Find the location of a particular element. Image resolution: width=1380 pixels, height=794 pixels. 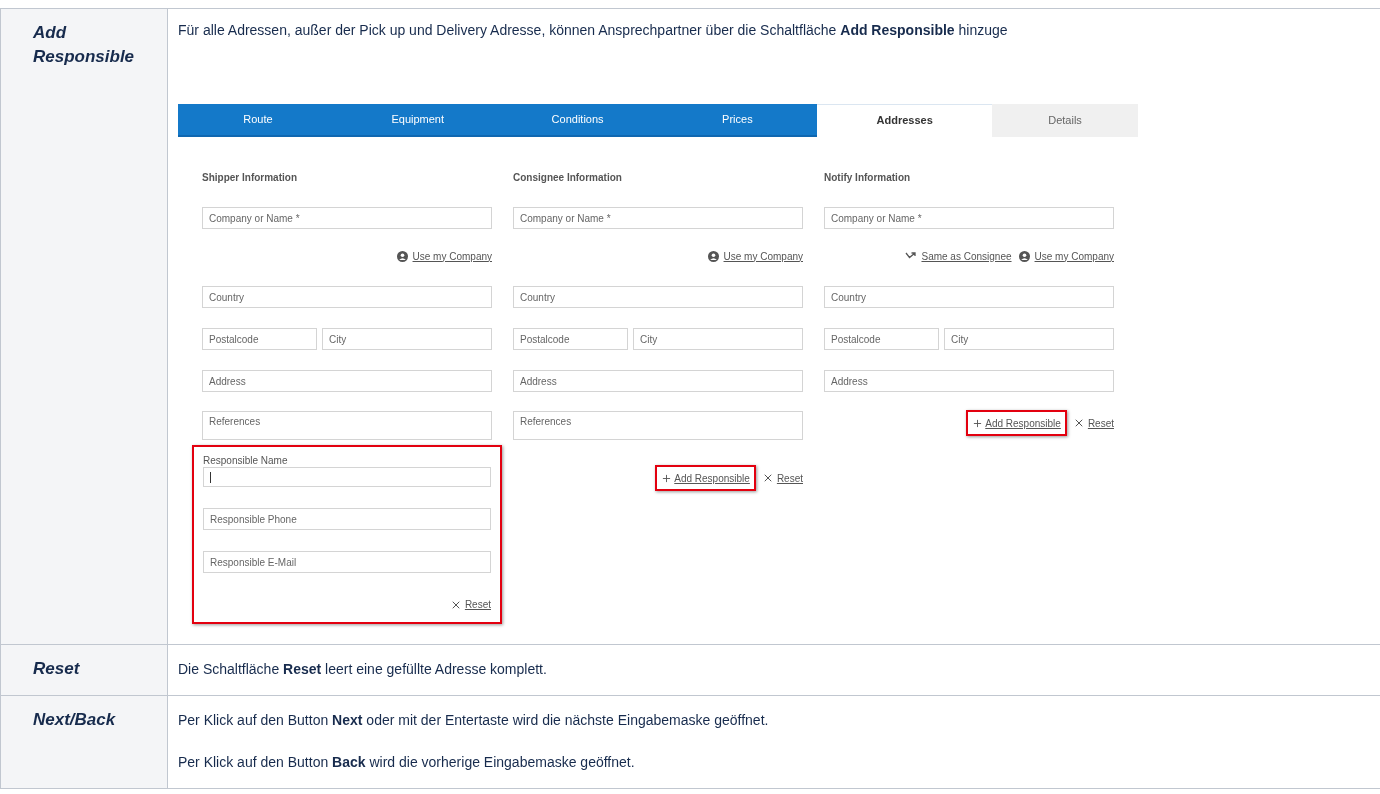

tab: Equipment is located at coordinates (417, 120).